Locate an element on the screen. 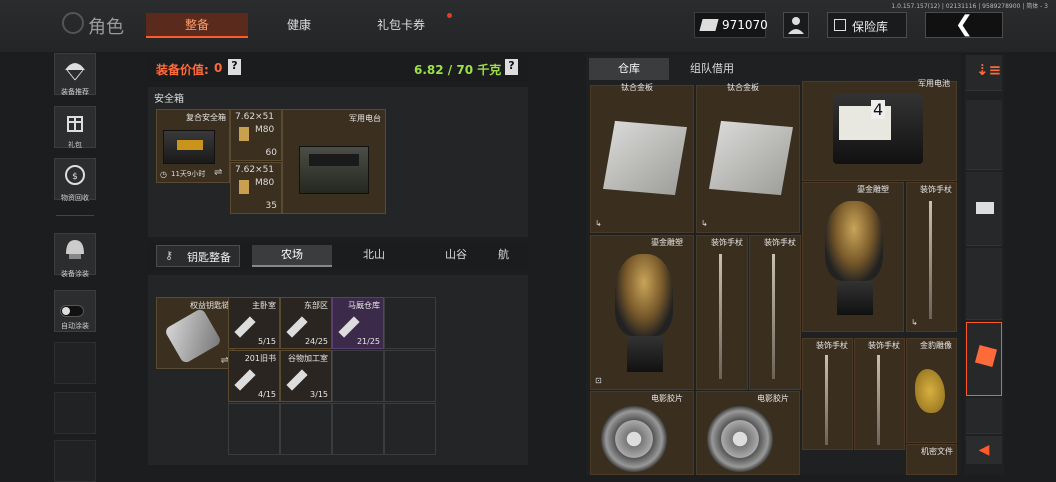 This screenshot has width=1056, height=482. currency-value: 971070 is located at coordinates (745, 25).